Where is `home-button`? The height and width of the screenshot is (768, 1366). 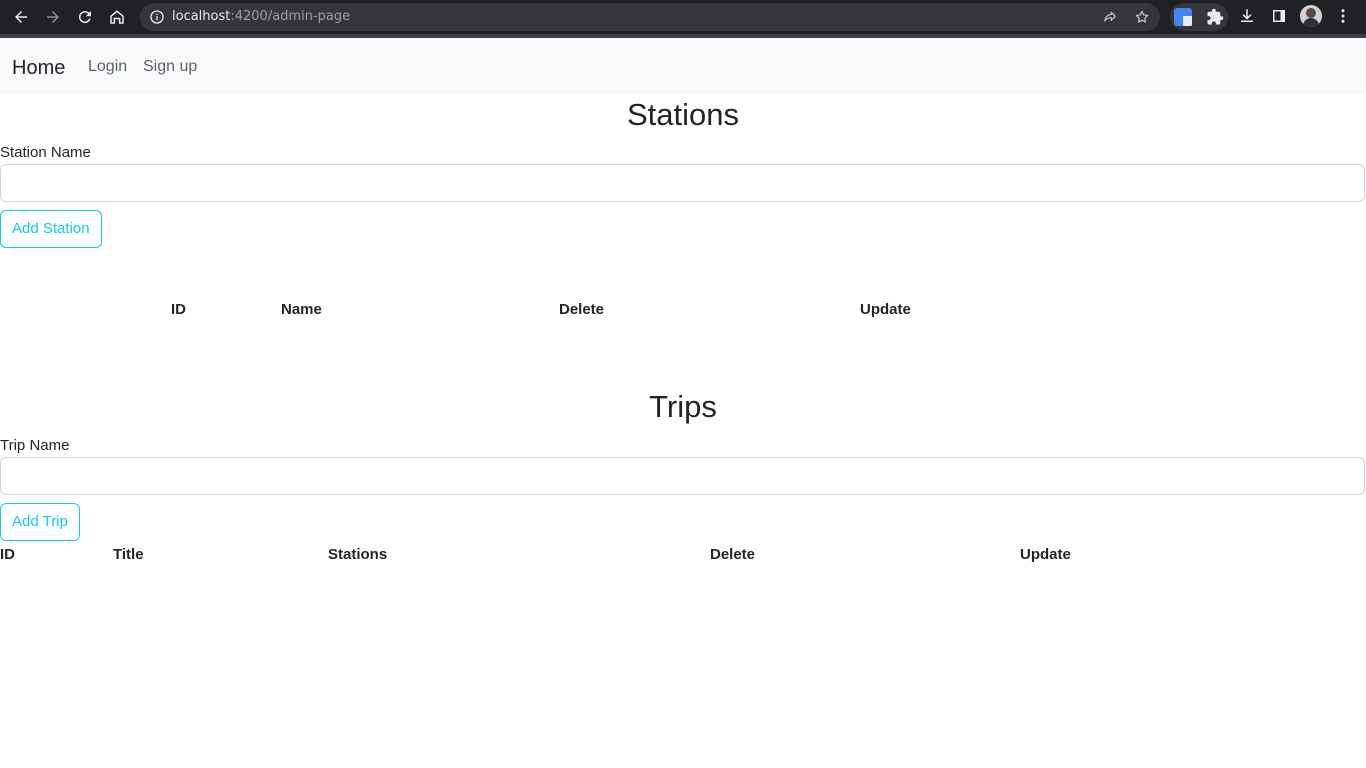 home-button is located at coordinates (117, 17).